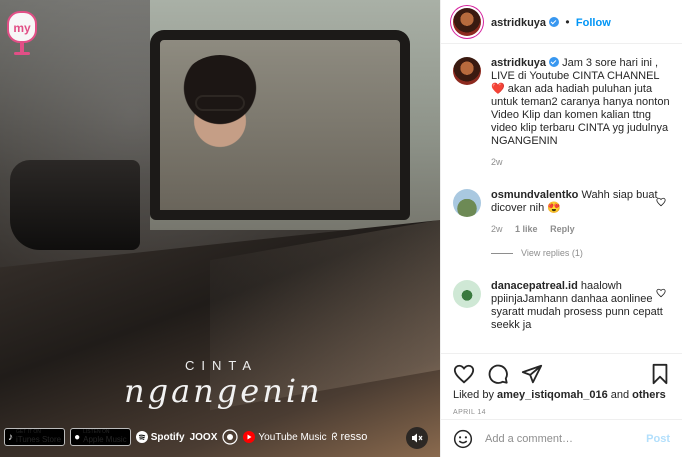 Image resolution: width=682 pixels, height=457 pixels. What do you see at coordinates (464, 374) in the screenshot?
I see `heart-icon` at bounding box center [464, 374].